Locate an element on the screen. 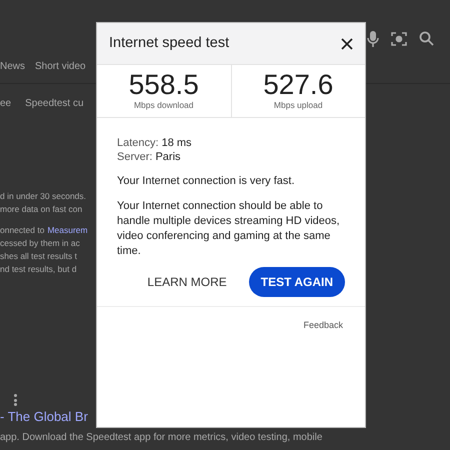  search-icon is located at coordinates (426, 38).